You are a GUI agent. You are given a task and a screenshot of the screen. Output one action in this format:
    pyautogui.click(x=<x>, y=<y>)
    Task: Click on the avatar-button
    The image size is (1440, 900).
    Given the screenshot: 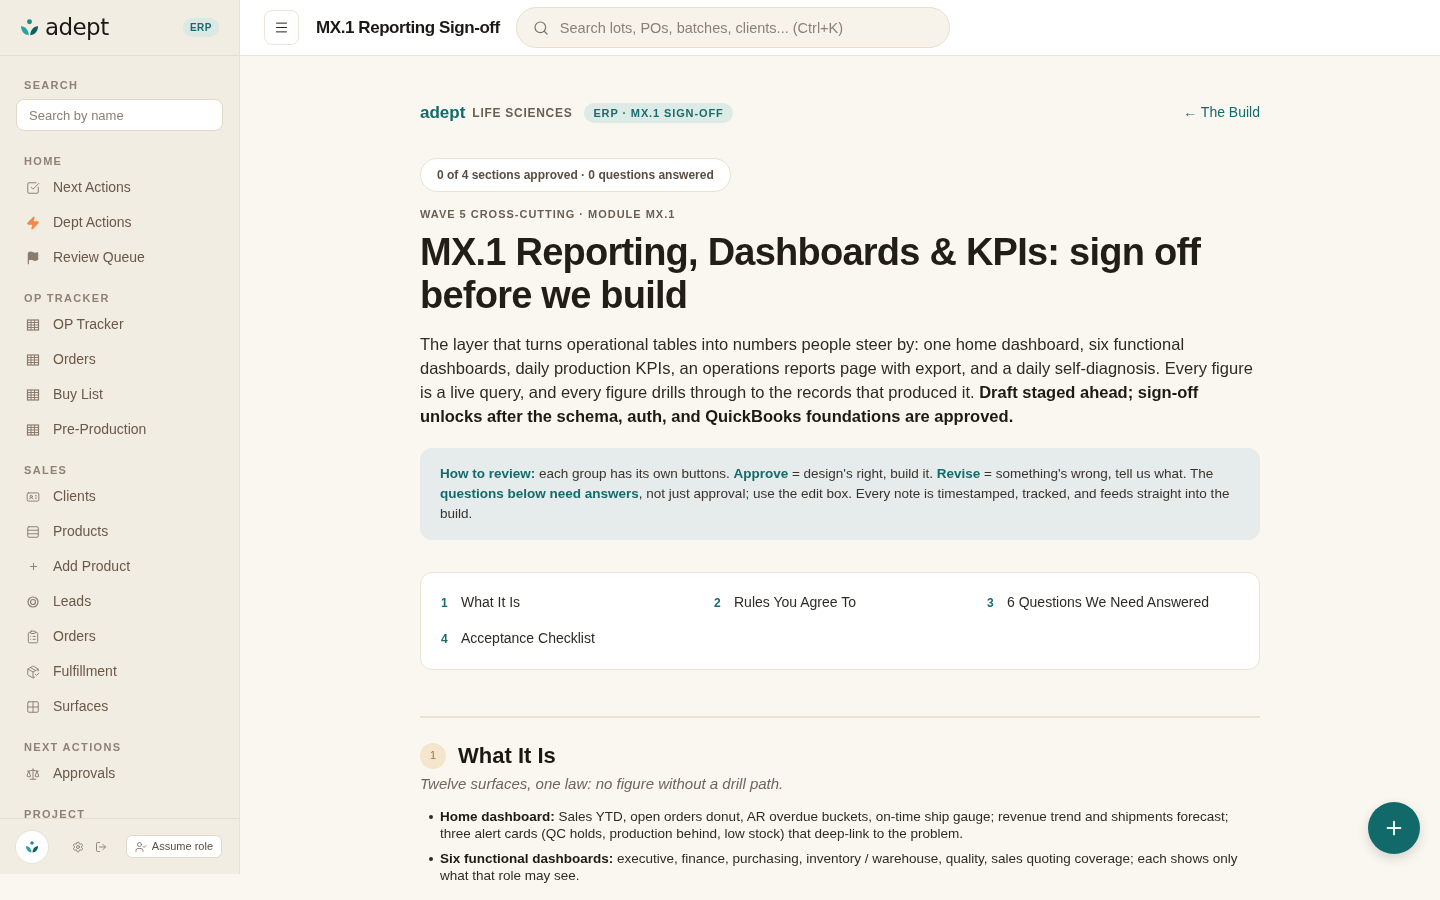 What is the action you would take?
    pyautogui.click(x=32, y=846)
    